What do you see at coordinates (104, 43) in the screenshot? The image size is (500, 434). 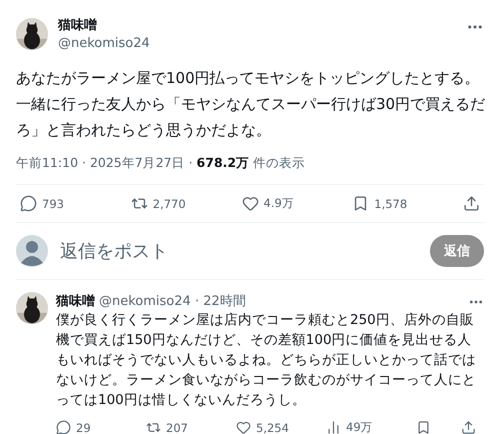 I see `author-handle: @nekomiso24` at bounding box center [104, 43].